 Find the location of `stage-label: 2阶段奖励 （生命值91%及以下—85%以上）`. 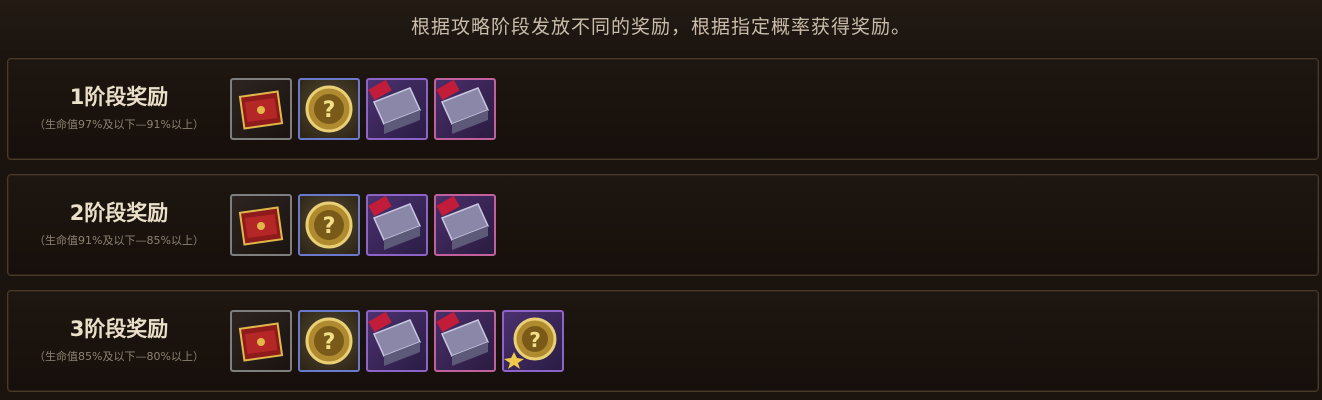

stage-label: 2阶段奖励 （生命值91%及以下—85%以上） is located at coordinates (119, 225).